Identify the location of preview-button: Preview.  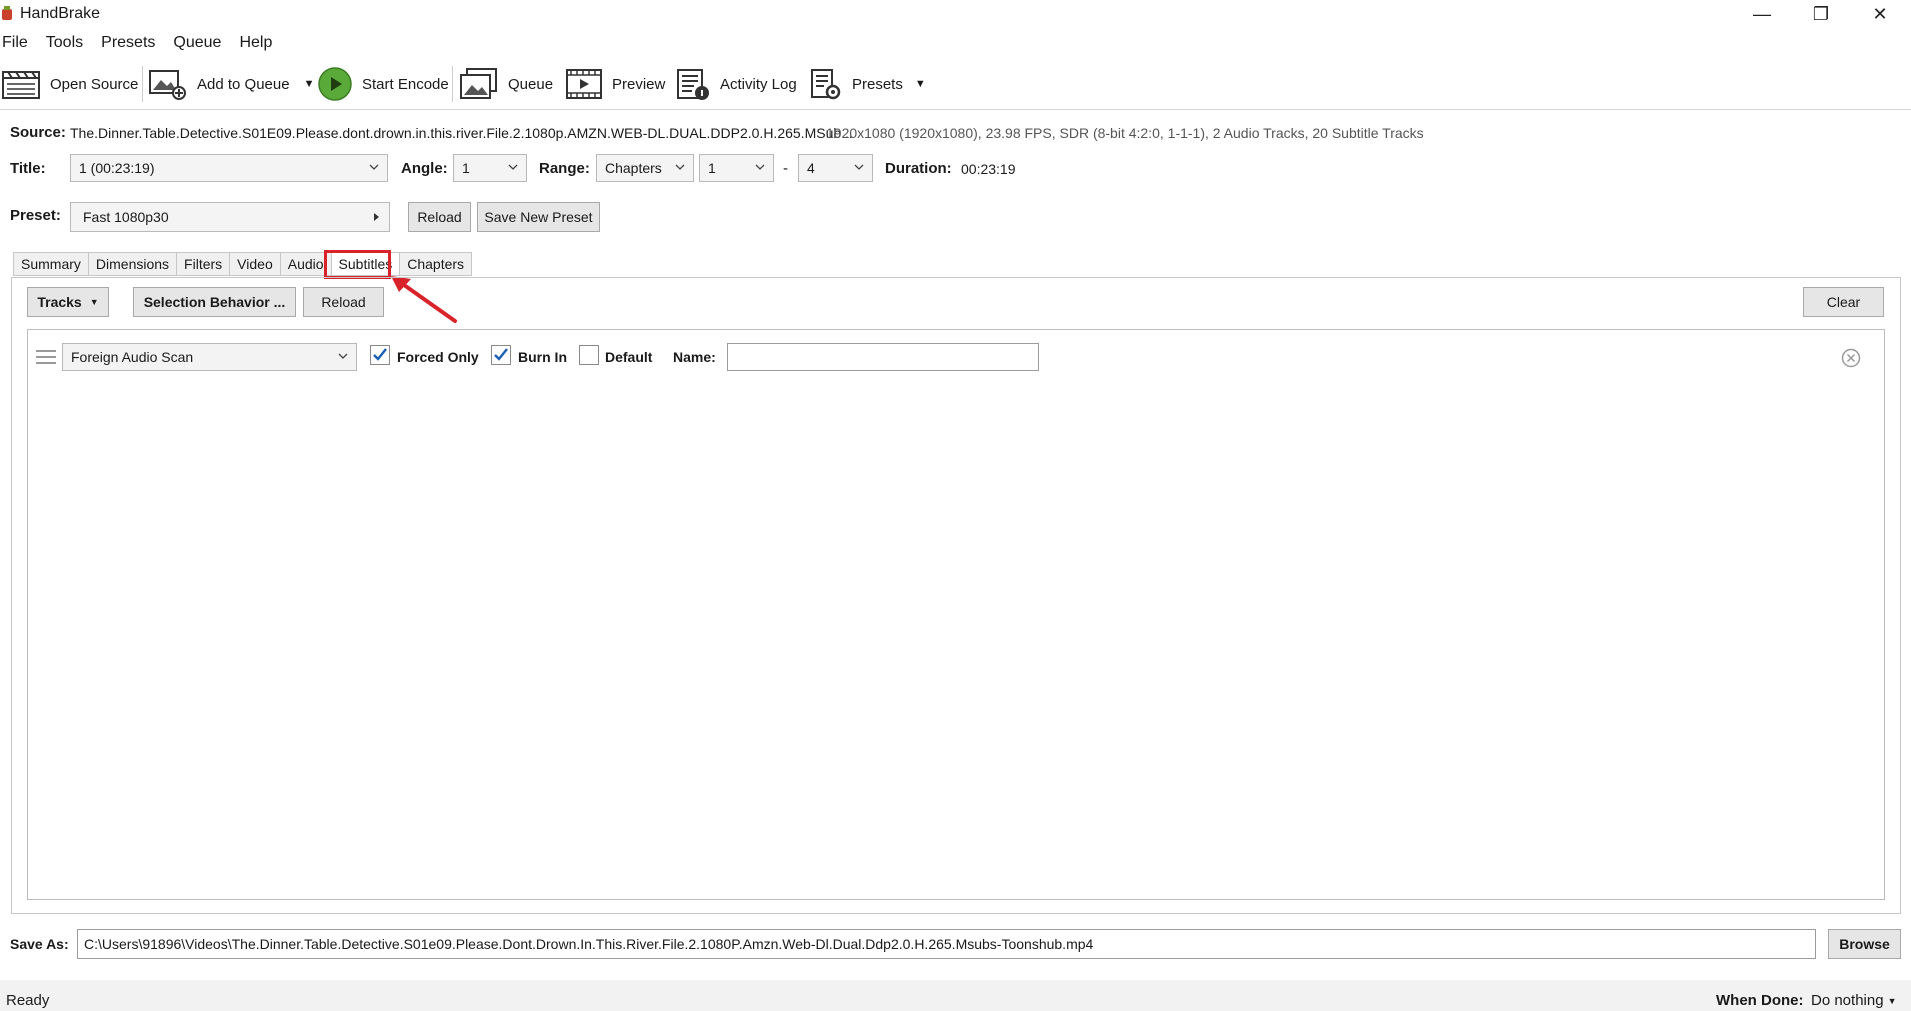
(615, 84).